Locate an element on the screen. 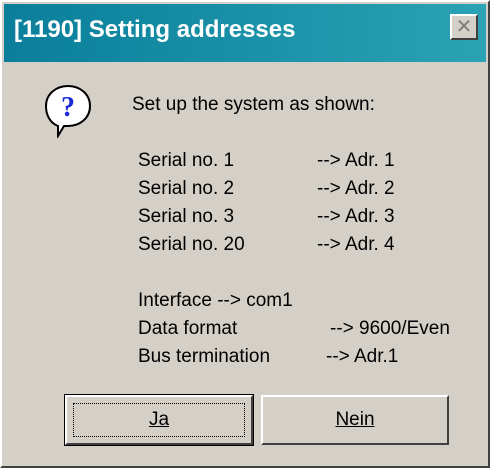 This screenshot has width=490, height=468. bus-termination-value: --> Adr.1 is located at coordinates (362, 356).